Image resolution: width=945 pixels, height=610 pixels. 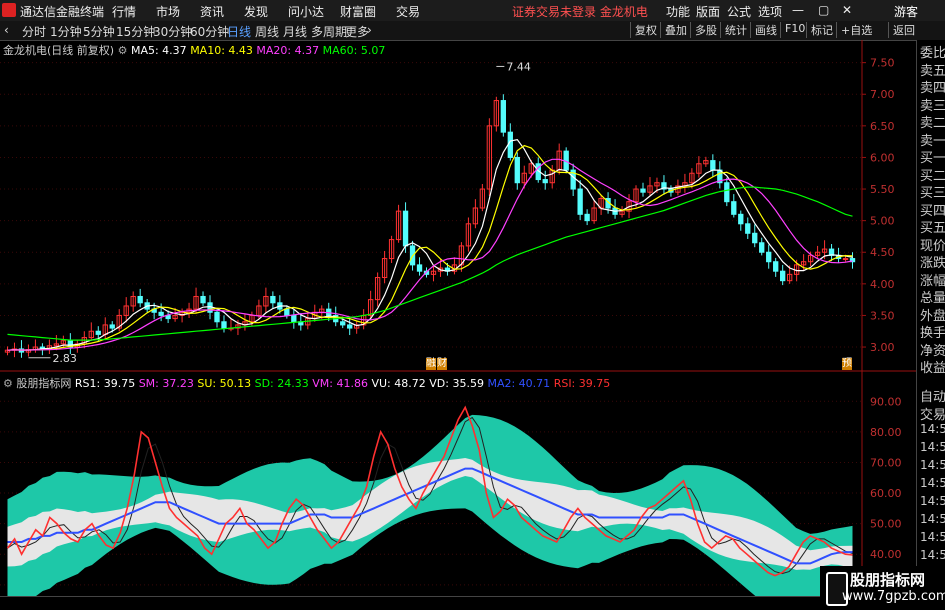 What do you see at coordinates (886, 554) in the screenshot?
I see `indicator-tick-label: 40.00` at bounding box center [886, 554].